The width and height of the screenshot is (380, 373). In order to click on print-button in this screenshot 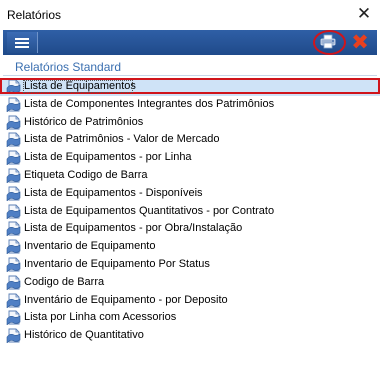, I will do `click(328, 42)`.